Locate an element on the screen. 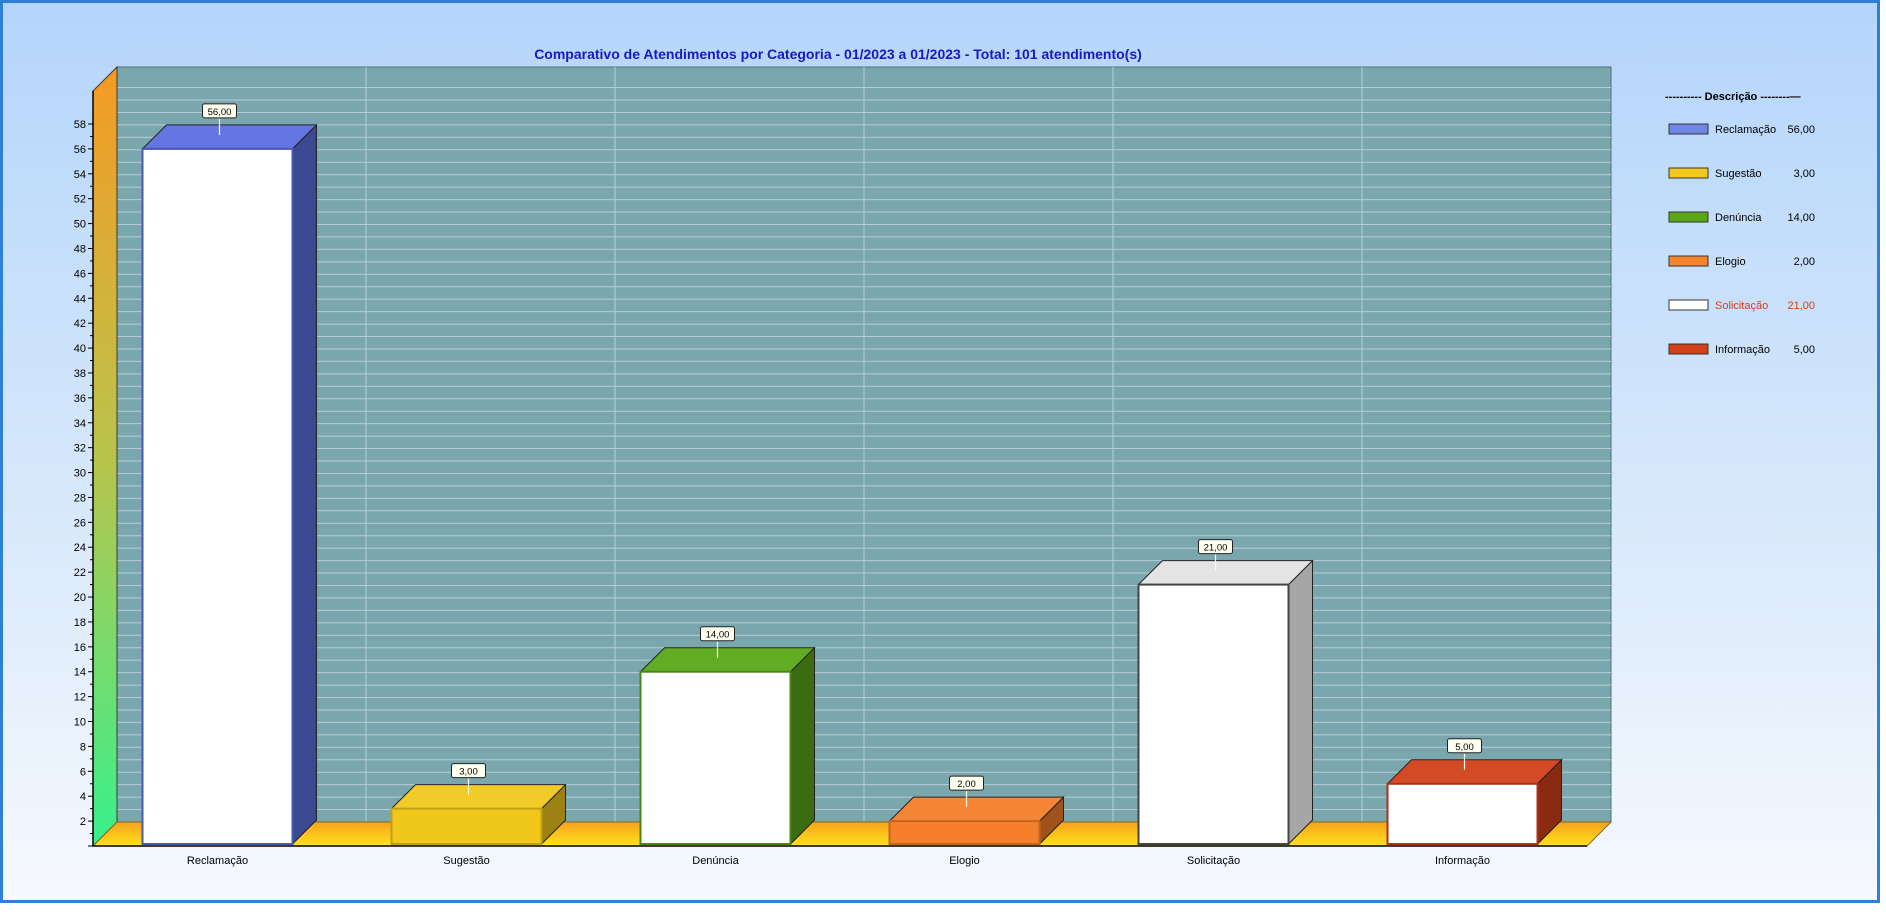  legend-label: Sugestão is located at coordinates (1738, 174).